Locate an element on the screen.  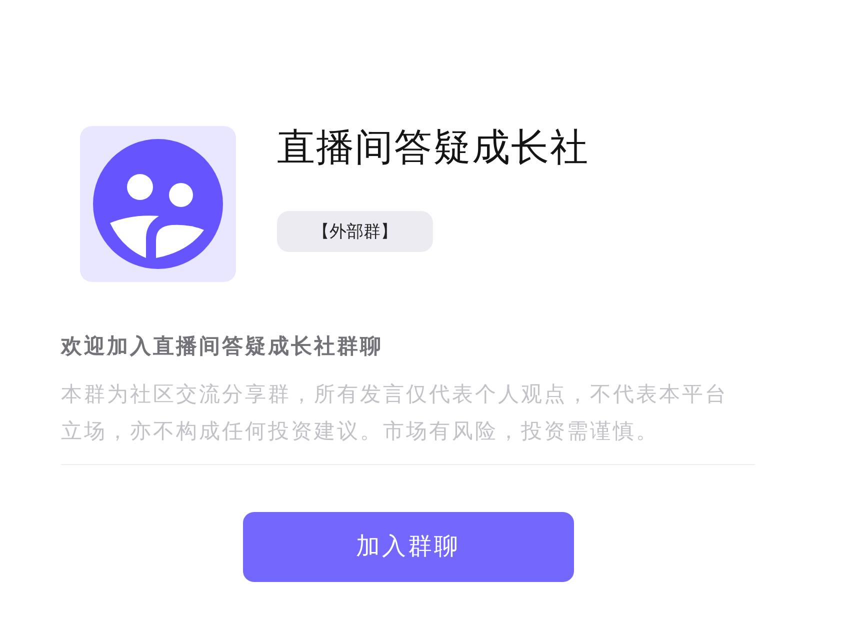
group-type-tag: 【外部群】 is located at coordinates (355, 231).